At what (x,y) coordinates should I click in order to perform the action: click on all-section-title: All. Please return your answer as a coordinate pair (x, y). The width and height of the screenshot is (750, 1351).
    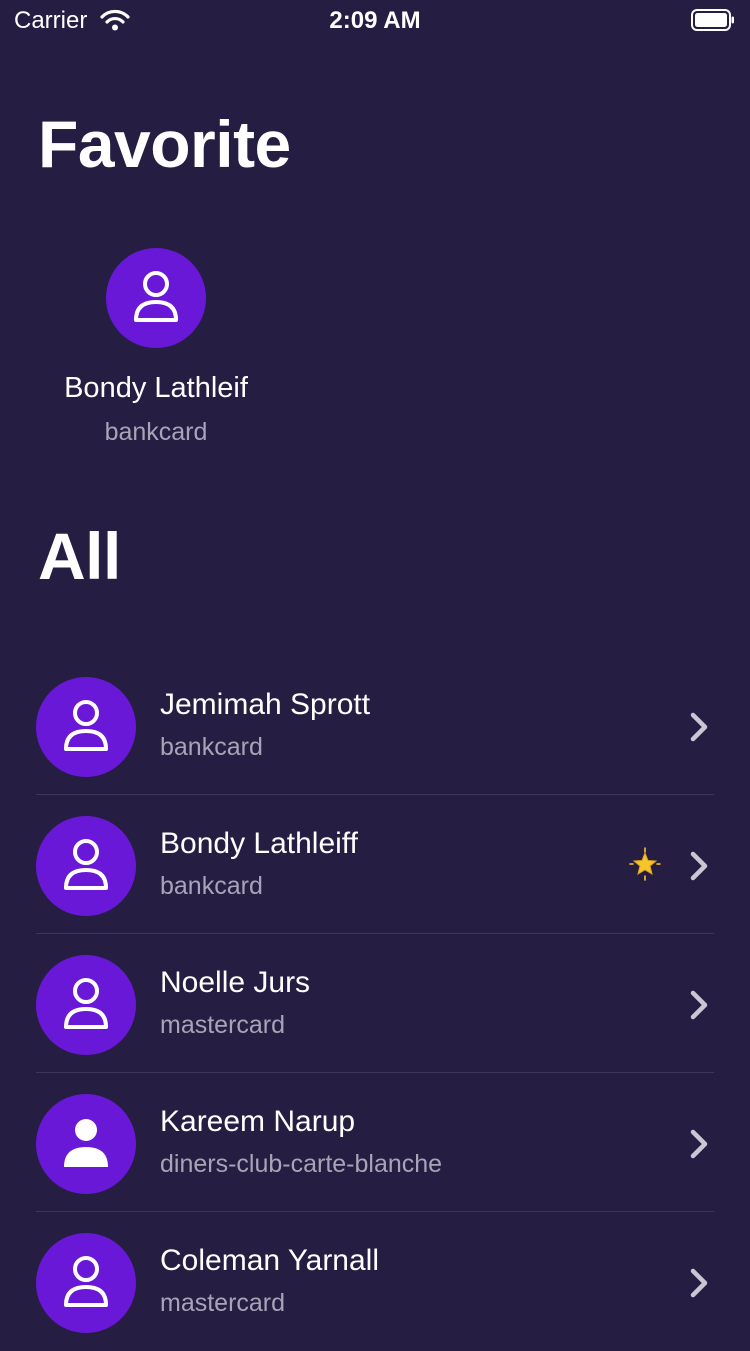
    Looking at the image, I should click on (79, 556).